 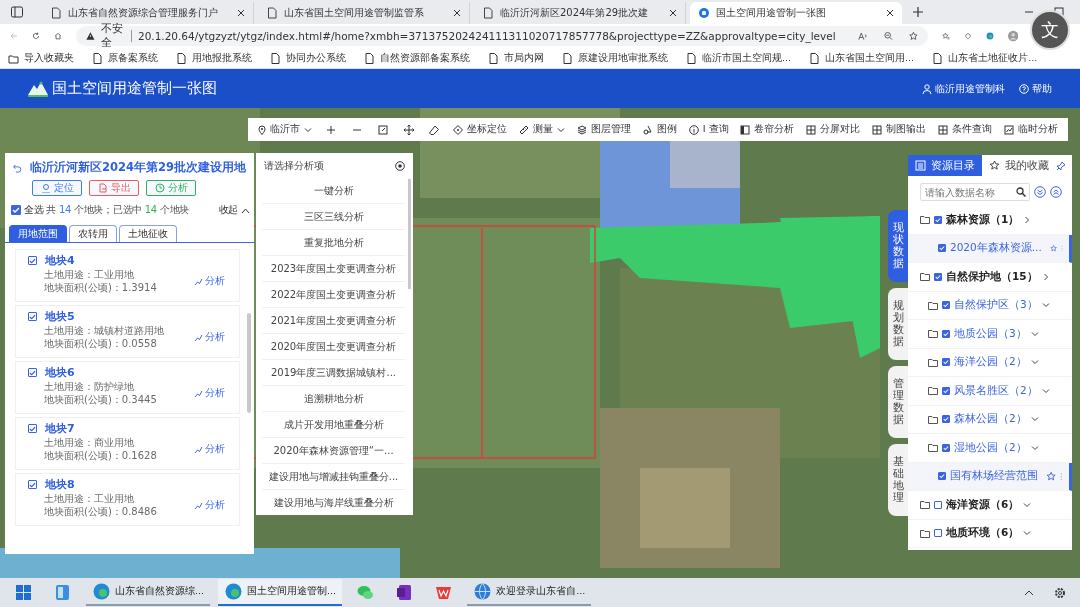 What do you see at coordinates (767, 129) in the screenshot?
I see `toolbar-button: 卷帘分析` at bounding box center [767, 129].